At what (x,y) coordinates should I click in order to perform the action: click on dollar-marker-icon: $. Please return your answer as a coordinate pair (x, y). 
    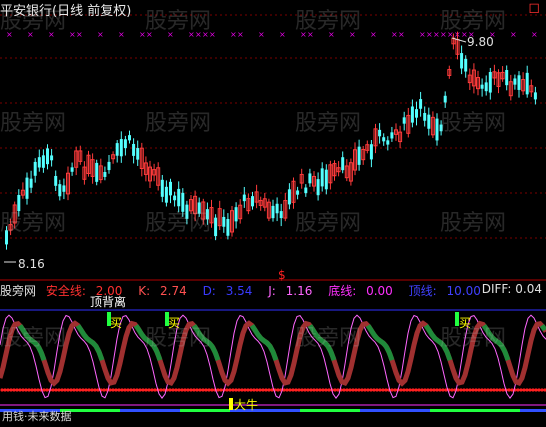
    Looking at the image, I should click on (282, 275).